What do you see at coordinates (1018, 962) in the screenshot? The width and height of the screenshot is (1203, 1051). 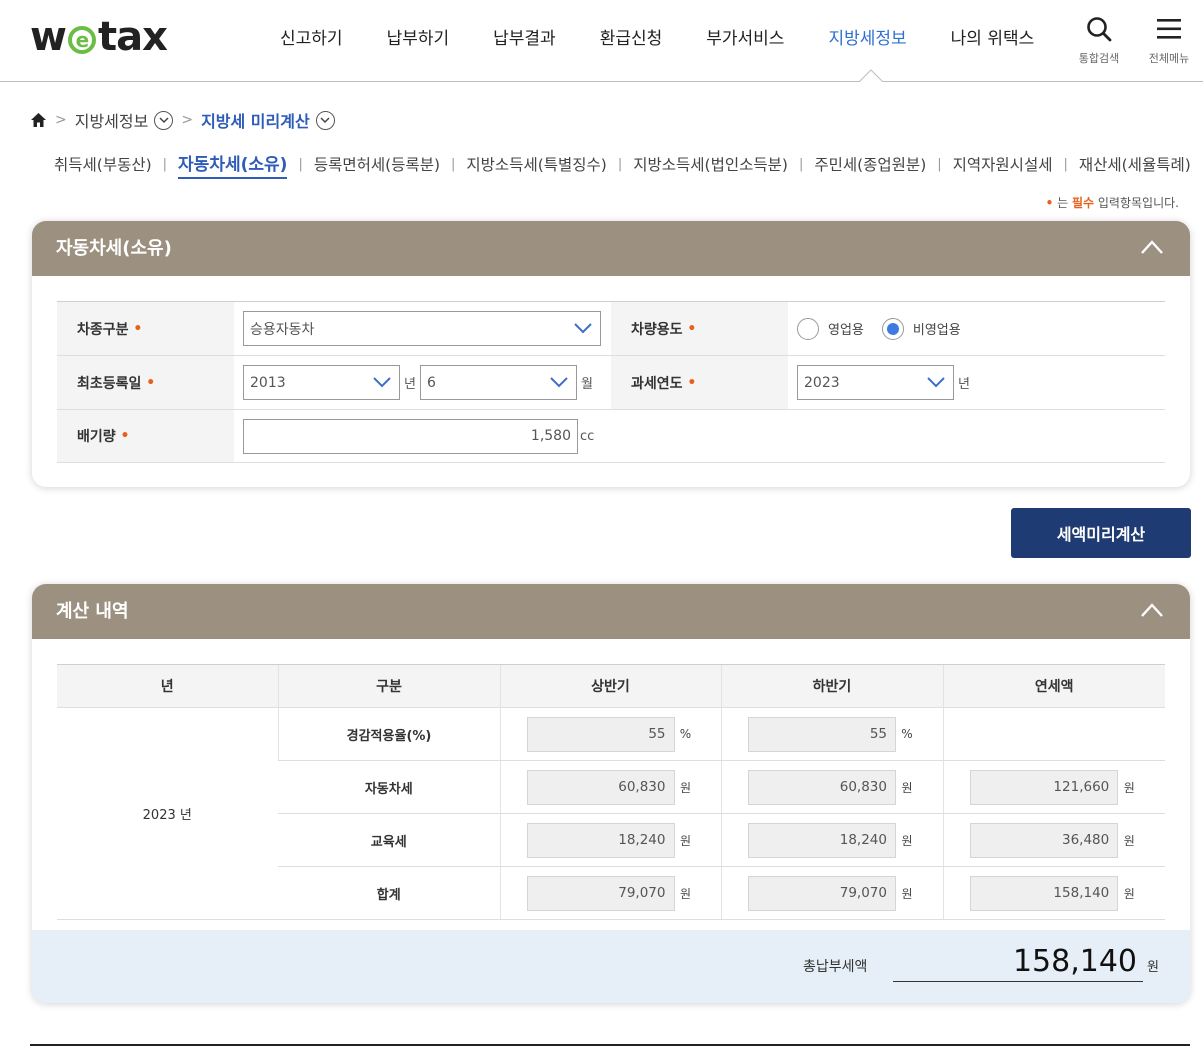 I see `total-payment-value: 158,140` at bounding box center [1018, 962].